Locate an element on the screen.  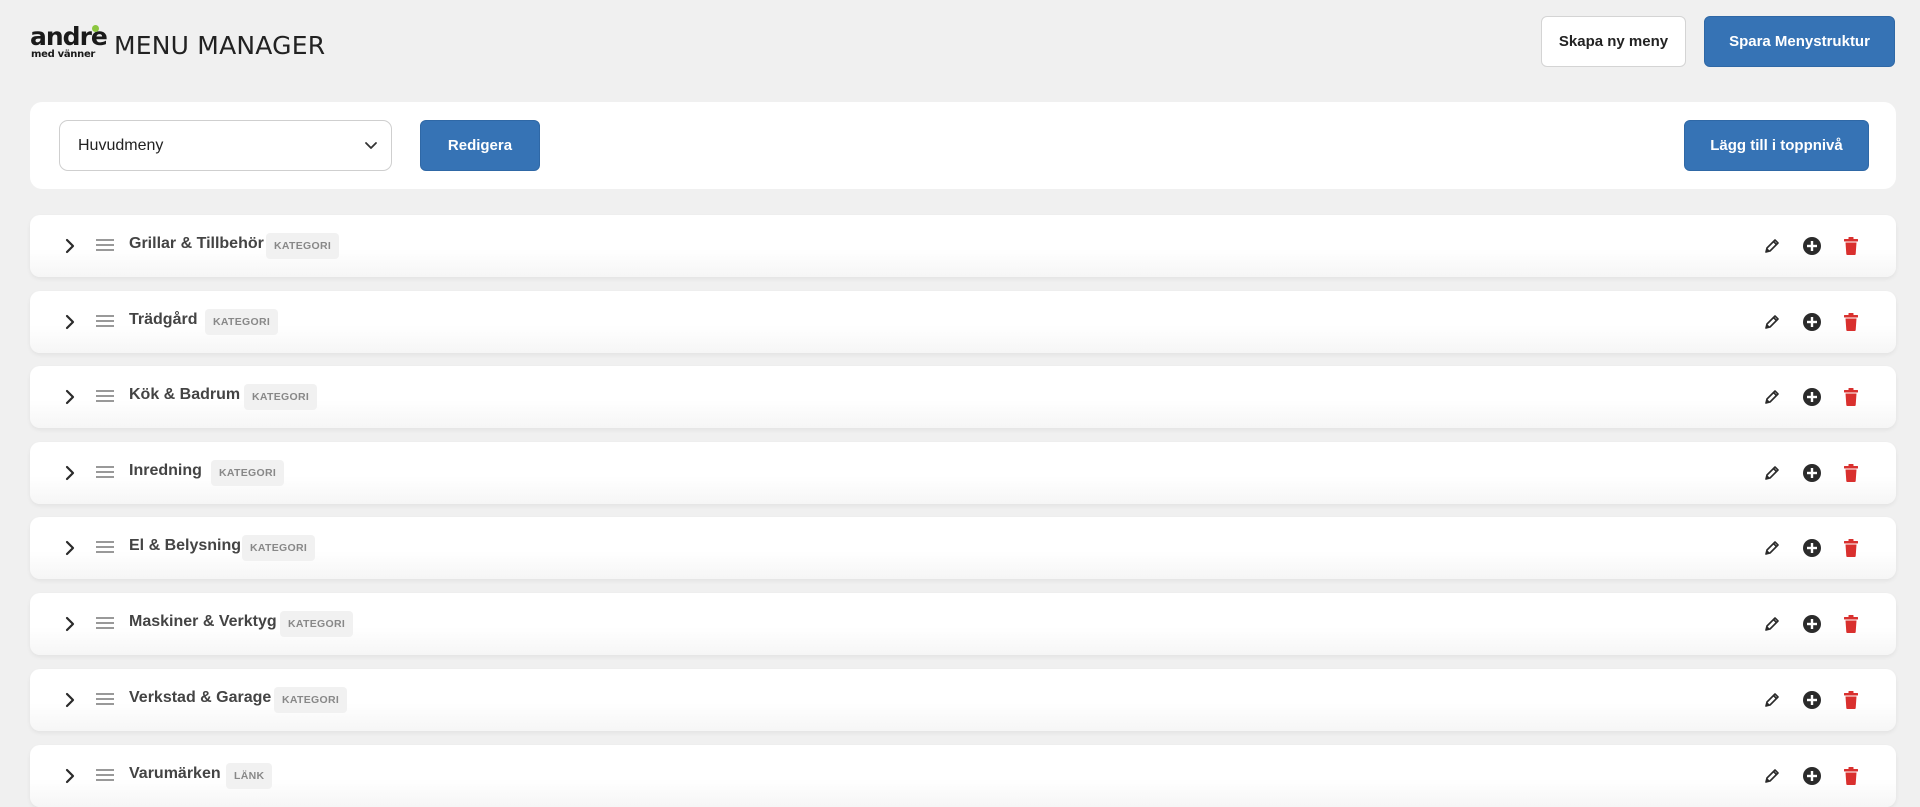
menu-item-label: Trädgård is located at coordinates (163, 319).